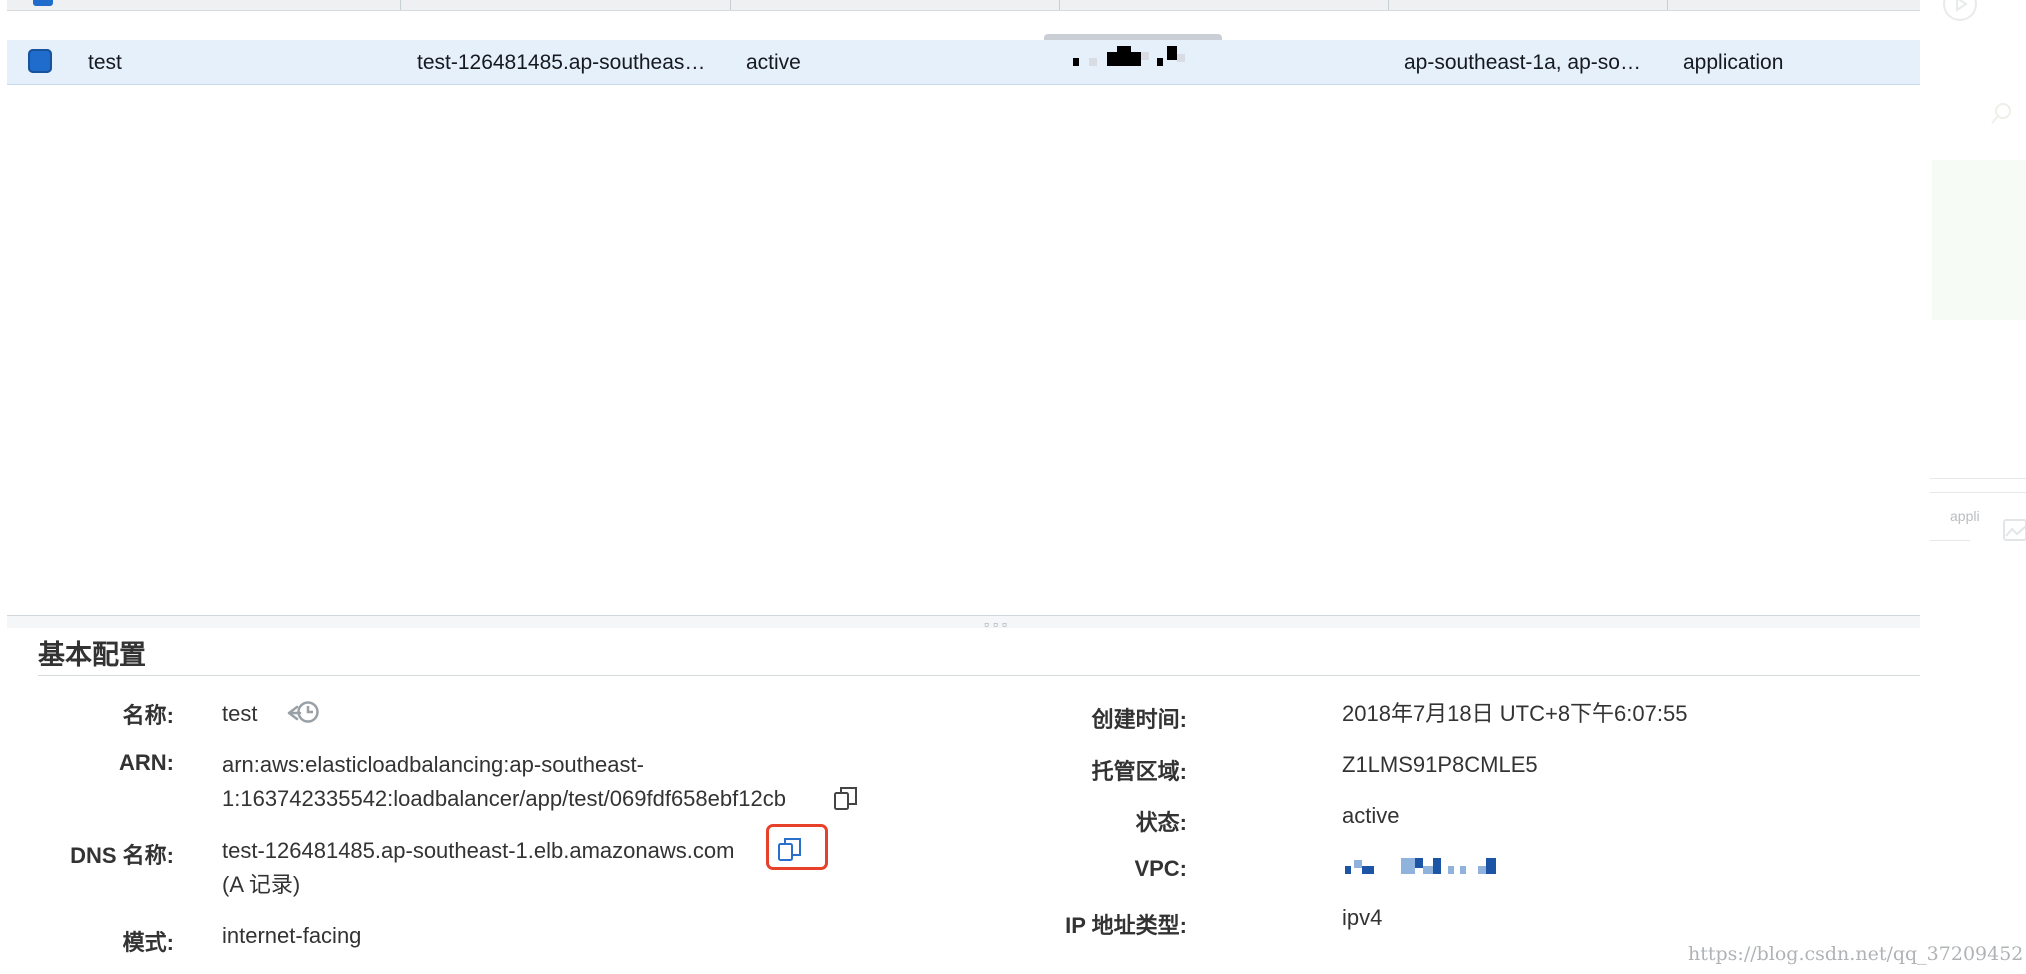 This screenshot has width=2026, height=974. What do you see at coordinates (261, 884) in the screenshot?
I see `dns-record-type: (A 记录)` at bounding box center [261, 884].